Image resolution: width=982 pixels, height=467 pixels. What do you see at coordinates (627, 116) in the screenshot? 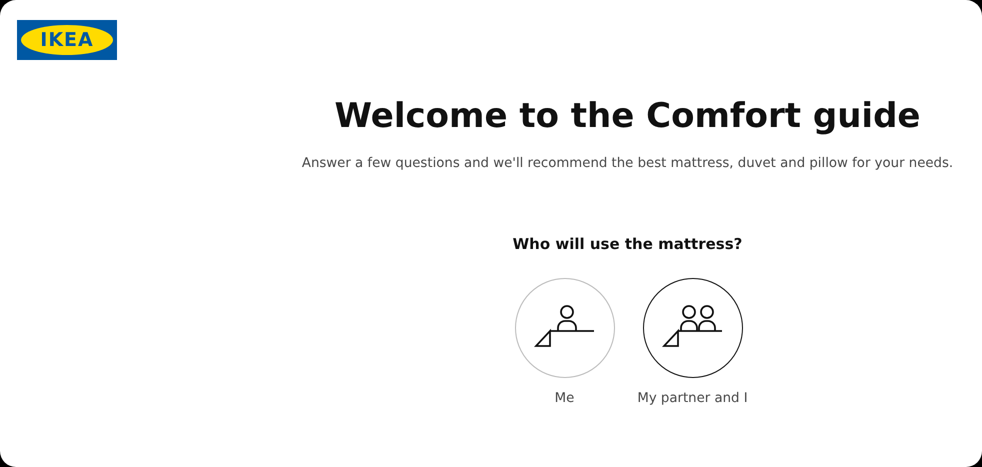
I see `page-title: Welcome to the Comfort guide` at bounding box center [627, 116].